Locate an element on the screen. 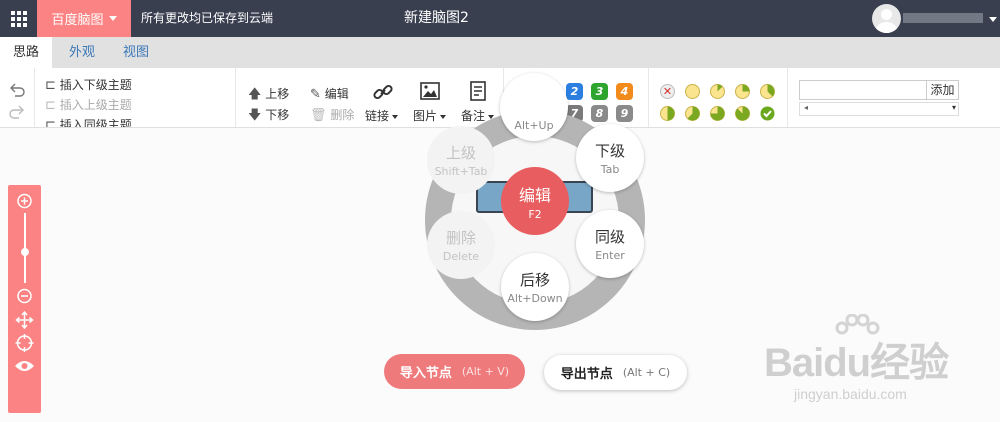 The width and height of the screenshot is (1000, 422). progress-1-icon is located at coordinates (717, 91).